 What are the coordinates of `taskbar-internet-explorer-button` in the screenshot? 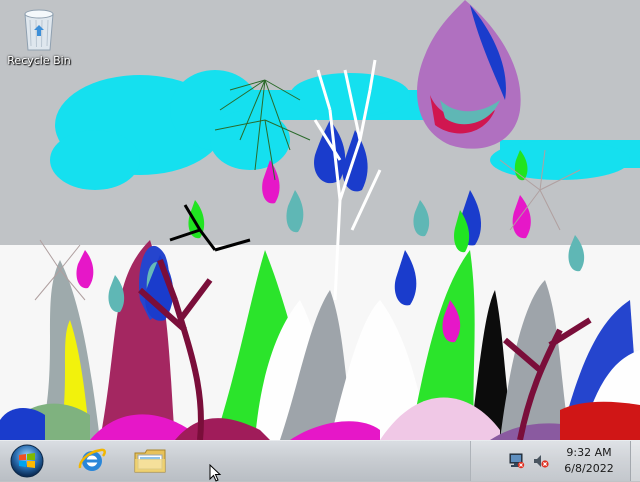 It's located at (92, 461).